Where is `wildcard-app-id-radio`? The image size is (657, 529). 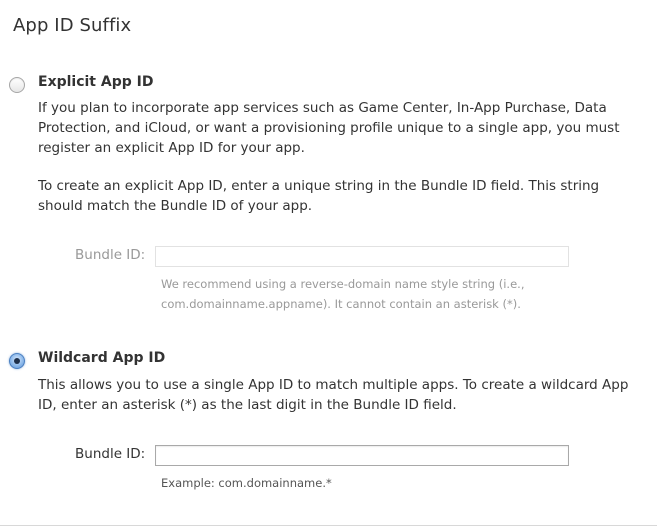 wildcard-app-id-radio is located at coordinates (17, 361).